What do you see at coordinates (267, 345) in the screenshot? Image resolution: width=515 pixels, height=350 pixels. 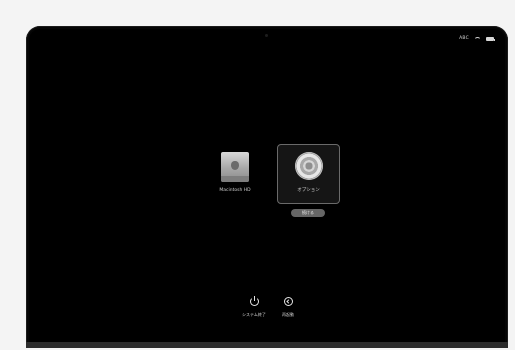 I see `bottom-bezel` at bounding box center [267, 345].